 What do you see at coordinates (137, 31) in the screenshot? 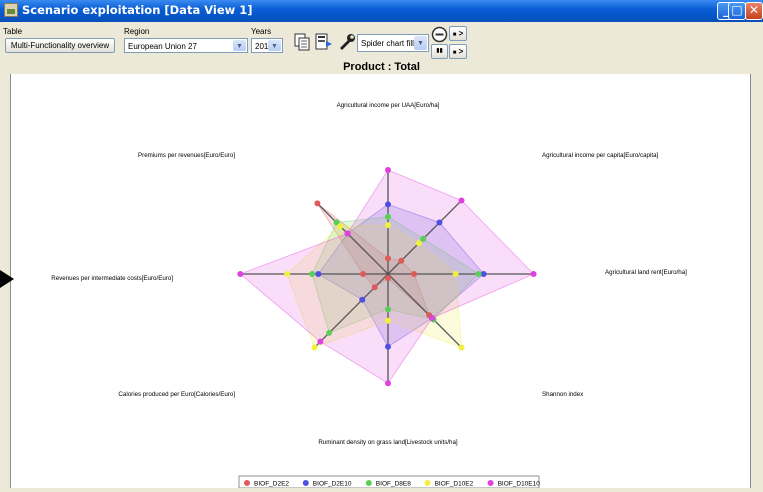
I see `region-label: Region` at bounding box center [137, 31].